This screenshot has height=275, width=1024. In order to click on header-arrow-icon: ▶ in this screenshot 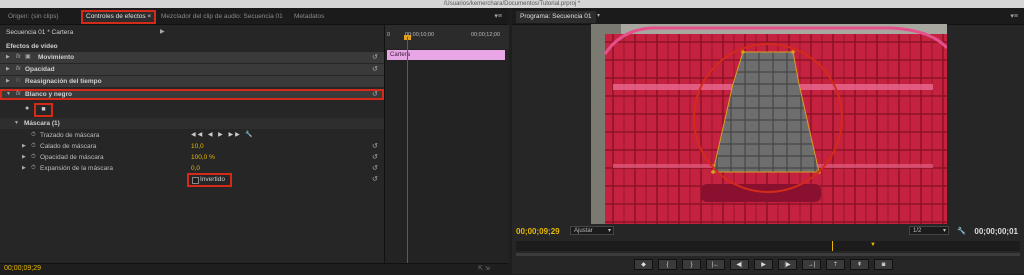, I will do `click(162, 31)`.